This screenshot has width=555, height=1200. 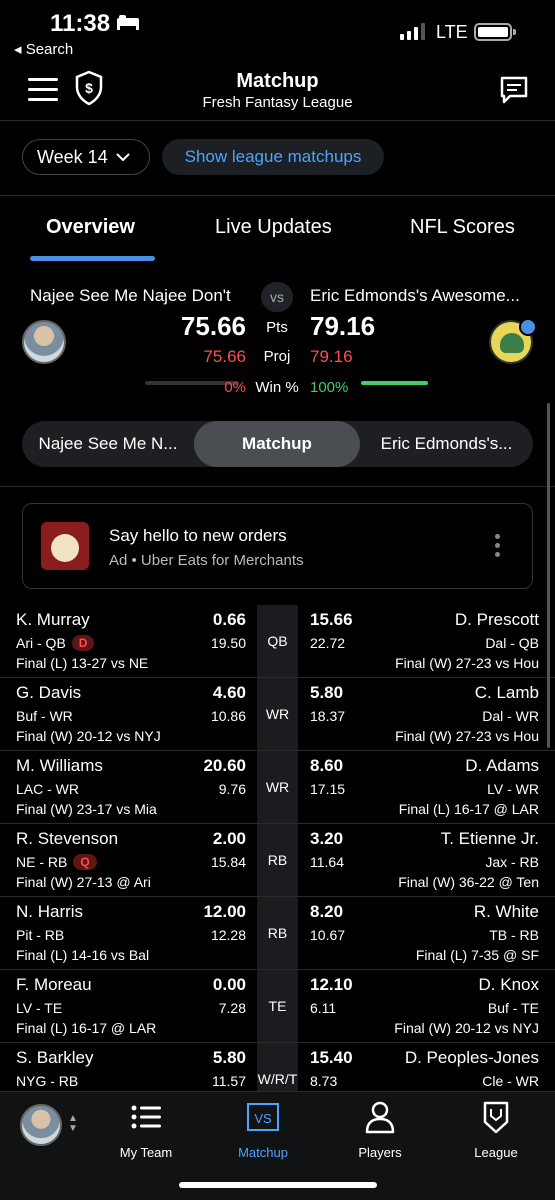 I want to click on right-player-name: D. Peoples-Jones, so click(x=472, y=1058).